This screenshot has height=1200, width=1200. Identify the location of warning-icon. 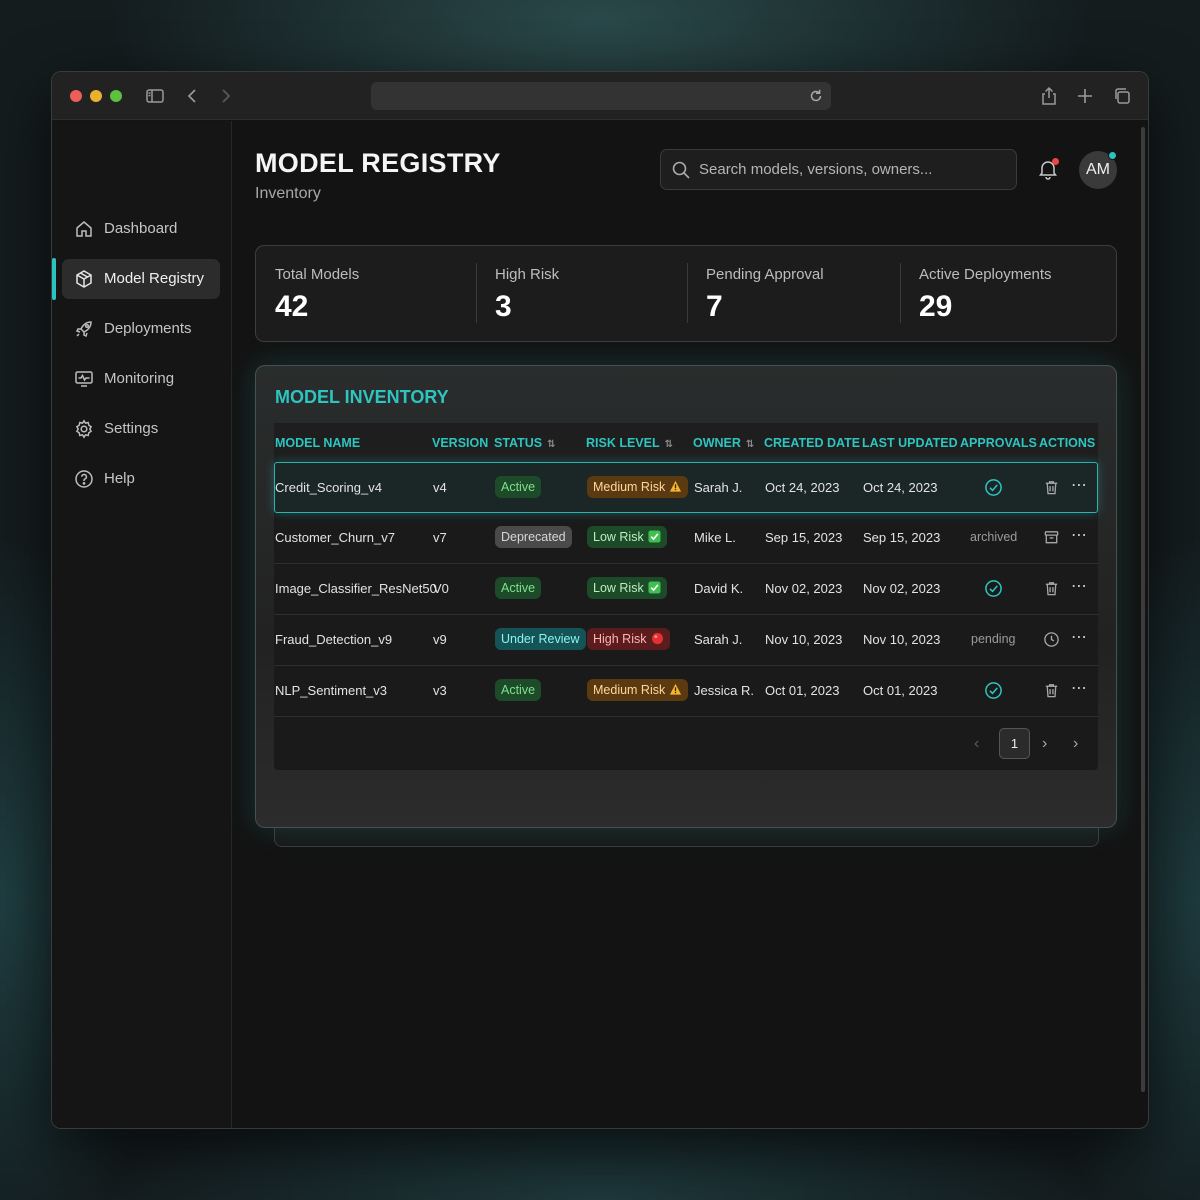
(675, 689).